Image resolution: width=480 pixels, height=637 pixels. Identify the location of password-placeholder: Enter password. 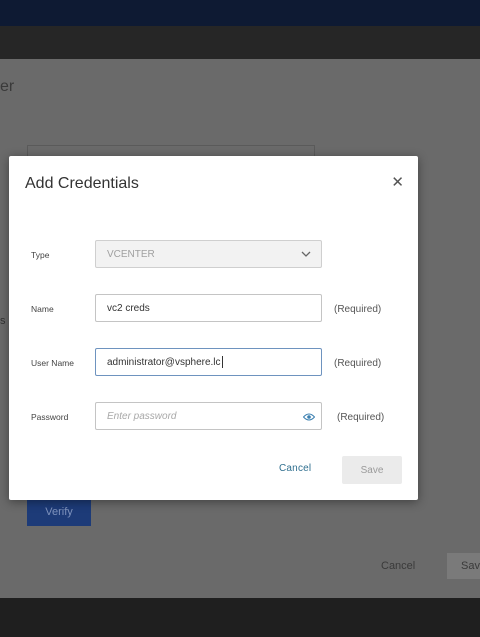
(142, 416).